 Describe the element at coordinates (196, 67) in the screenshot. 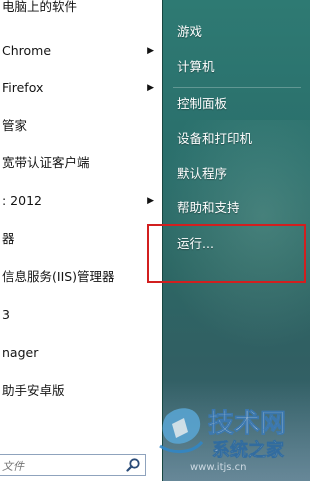

I see `computer-link: 计算机` at that location.